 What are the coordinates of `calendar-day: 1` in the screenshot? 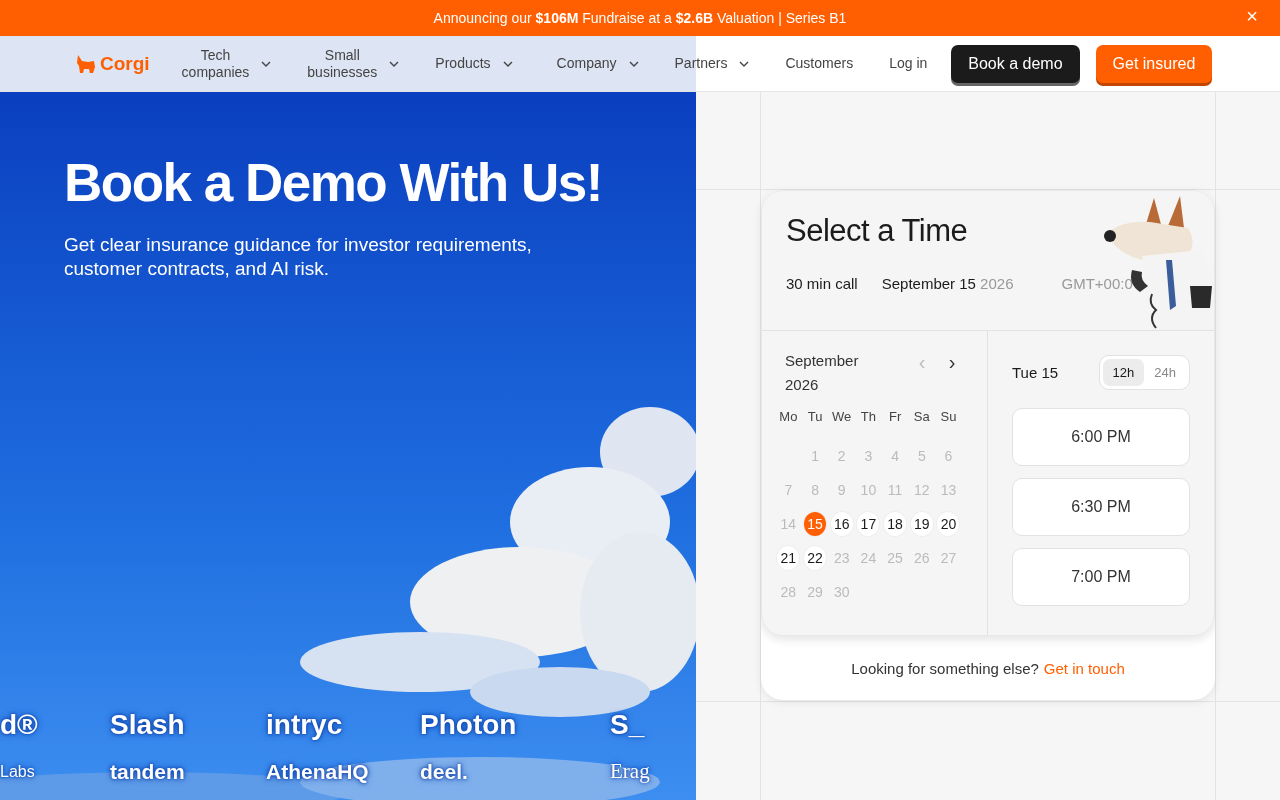 It's located at (815, 456).